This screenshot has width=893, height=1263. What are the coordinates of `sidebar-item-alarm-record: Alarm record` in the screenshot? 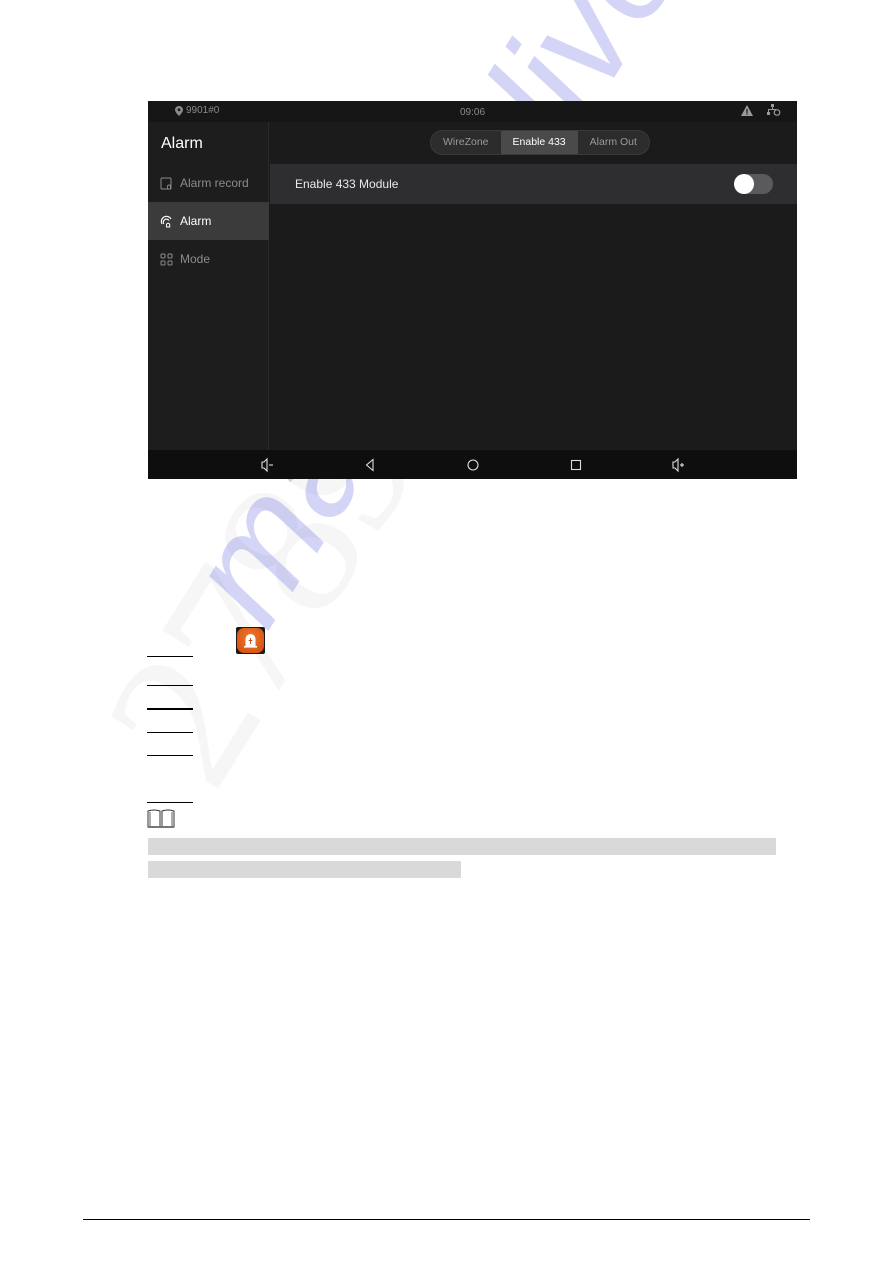 It's located at (208, 183).